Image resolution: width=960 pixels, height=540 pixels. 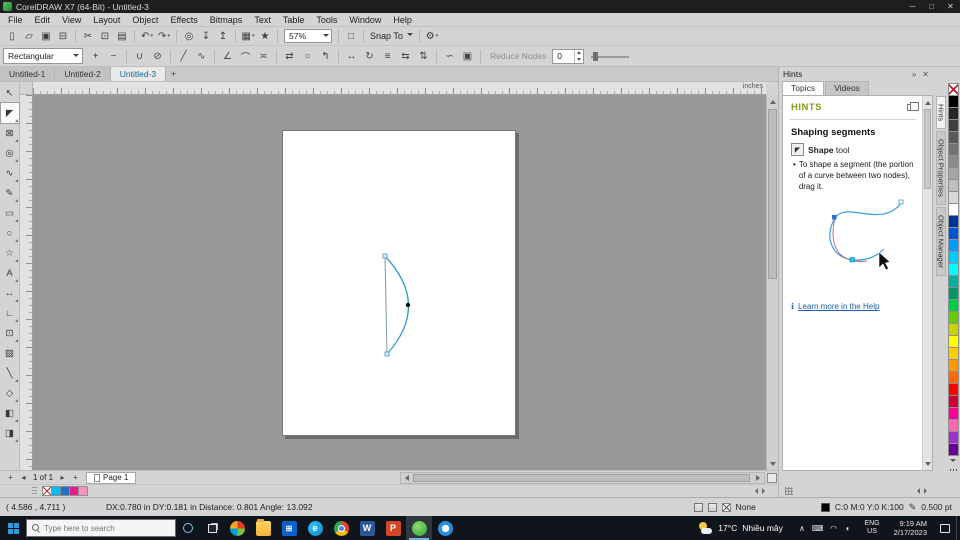 What do you see at coordinates (326, 20) in the screenshot?
I see `menu-tools: Tools` at bounding box center [326, 20].